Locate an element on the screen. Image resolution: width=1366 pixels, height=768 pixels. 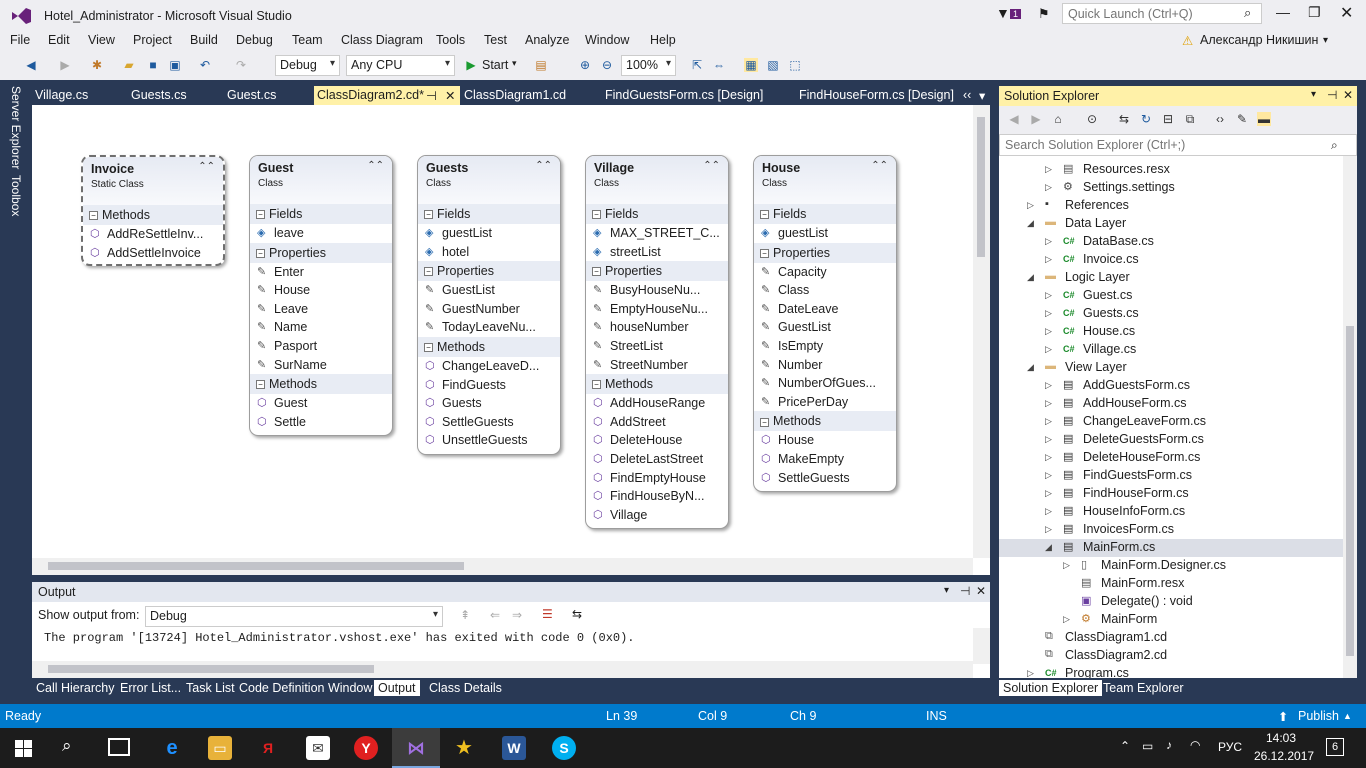
member-item: ⬡ AddStreet is located at coordinates (657, 422).